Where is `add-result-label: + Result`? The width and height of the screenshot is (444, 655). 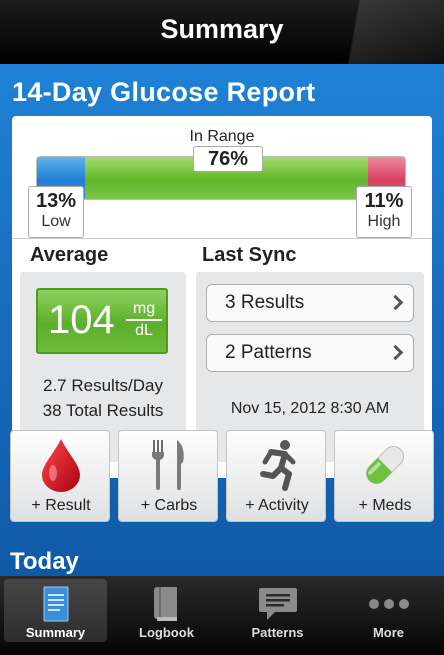
add-result-label: + Result is located at coordinates (61, 505).